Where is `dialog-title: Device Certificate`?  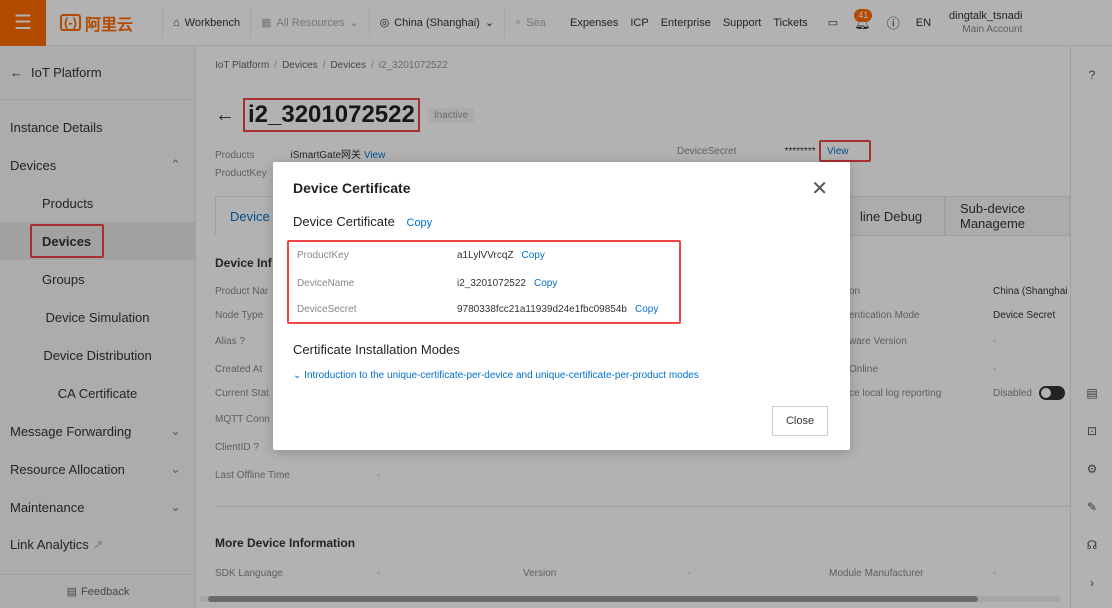
dialog-title: Device Certificate is located at coordinates (352, 188).